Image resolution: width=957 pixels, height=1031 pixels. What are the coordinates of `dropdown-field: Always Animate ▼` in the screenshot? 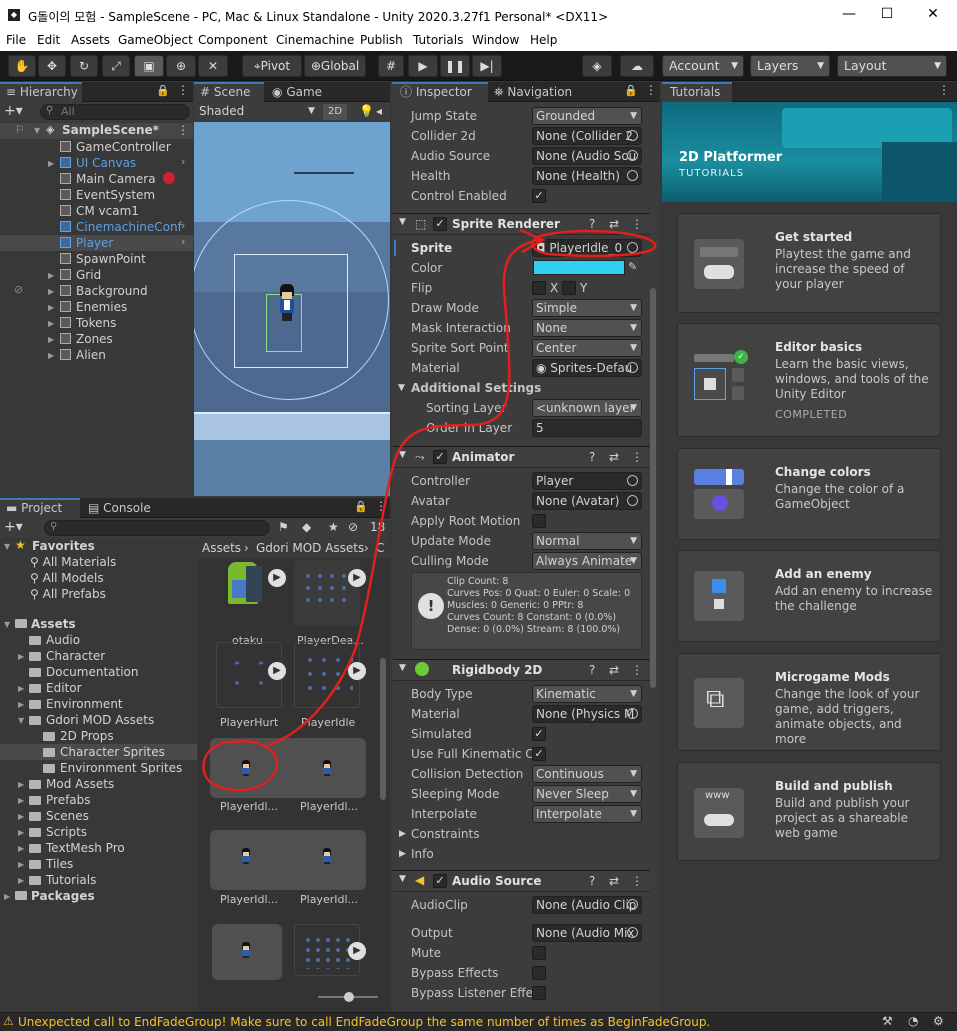 It's located at (587, 561).